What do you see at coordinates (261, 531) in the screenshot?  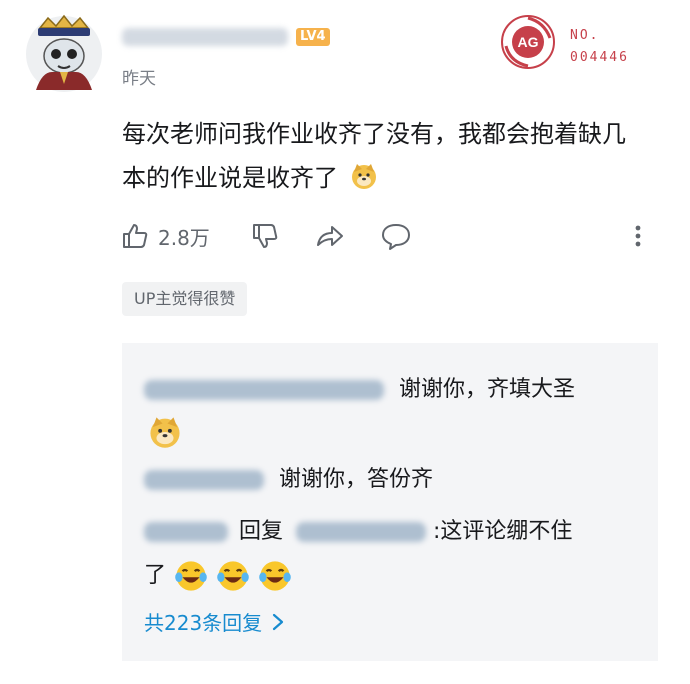 I see `reply-prefix: 回复` at bounding box center [261, 531].